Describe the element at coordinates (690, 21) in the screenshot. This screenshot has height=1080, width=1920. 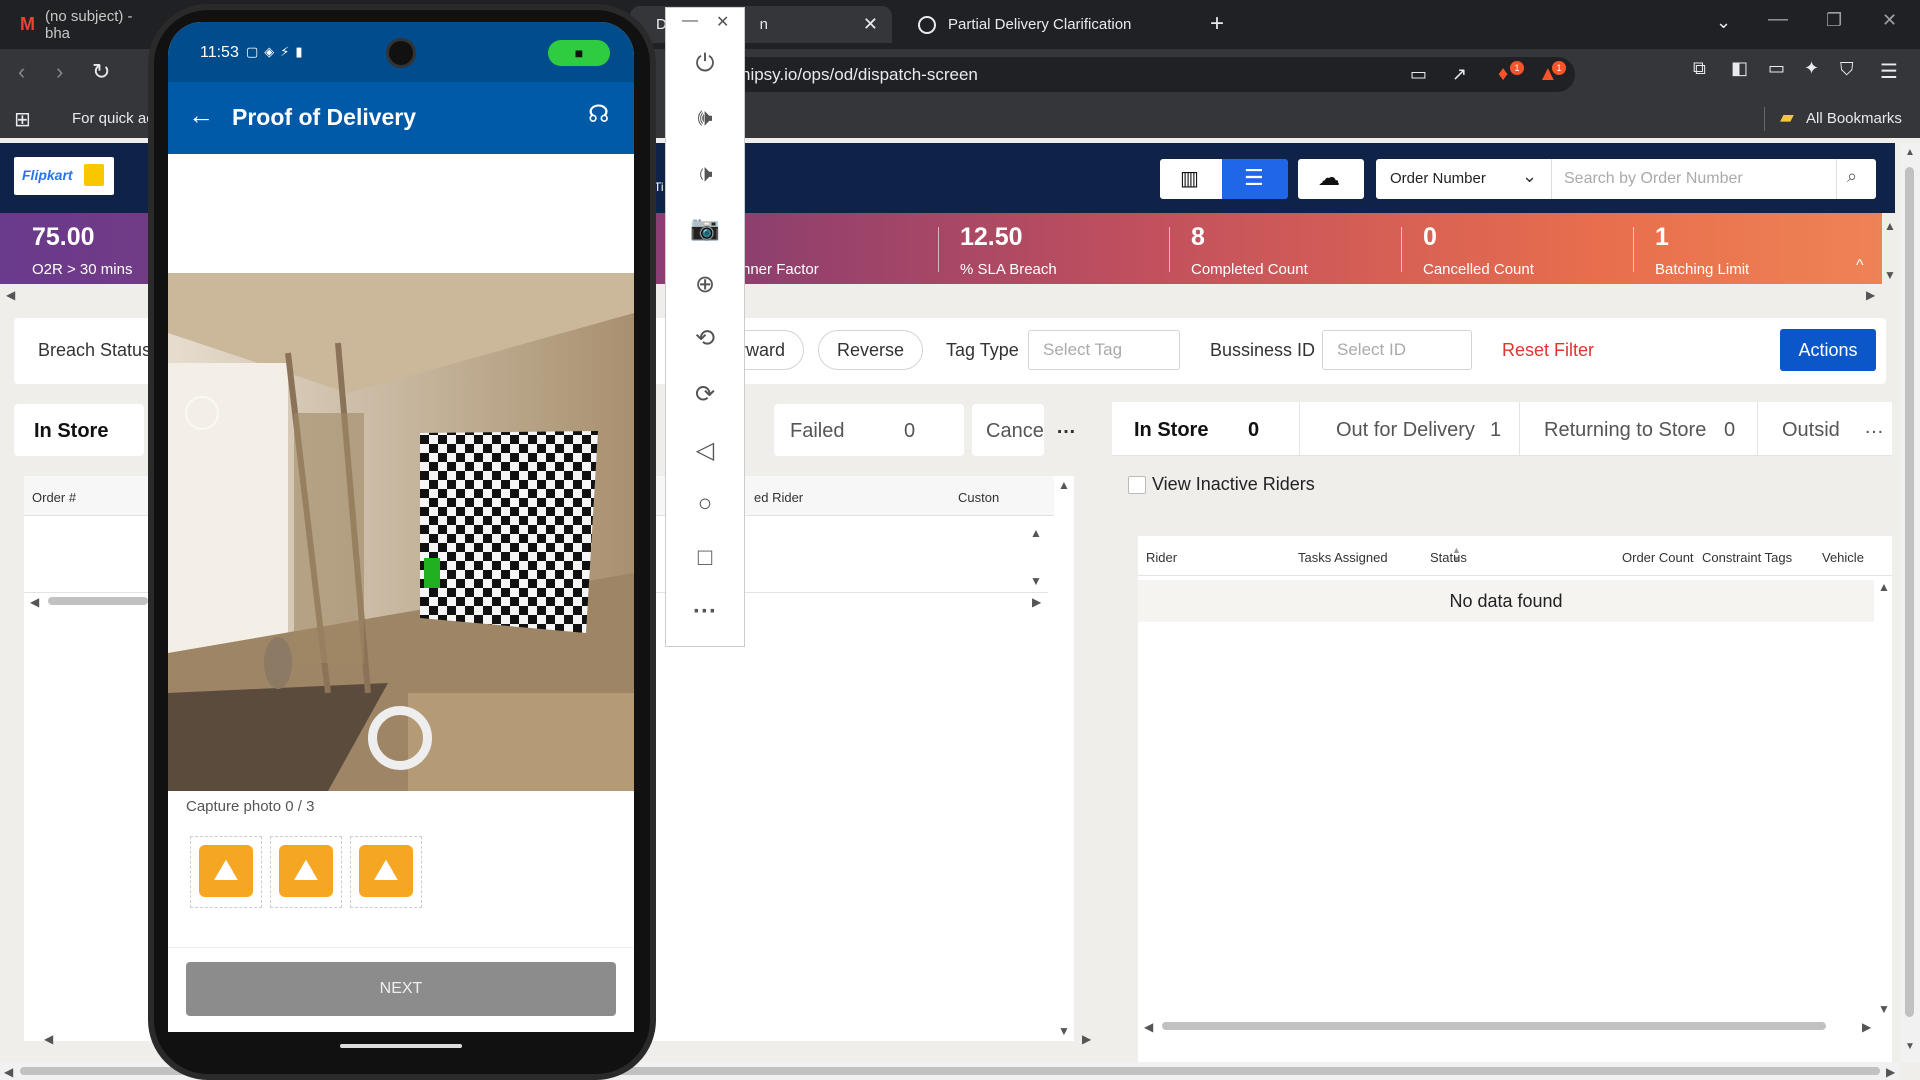
I see `minimize-emulator-icon: —` at that location.